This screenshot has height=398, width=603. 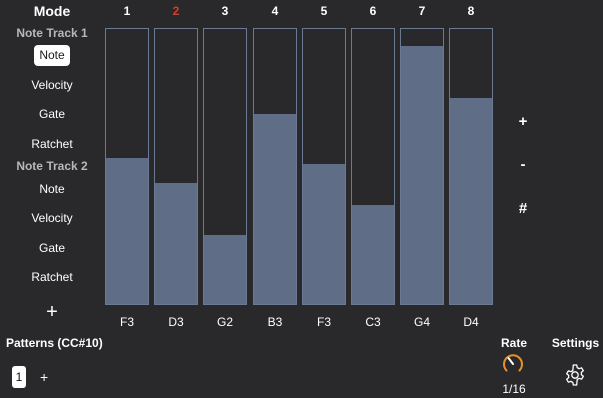 What do you see at coordinates (52, 114) in the screenshot?
I see `track-1-gate-mode: Gate` at bounding box center [52, 114].